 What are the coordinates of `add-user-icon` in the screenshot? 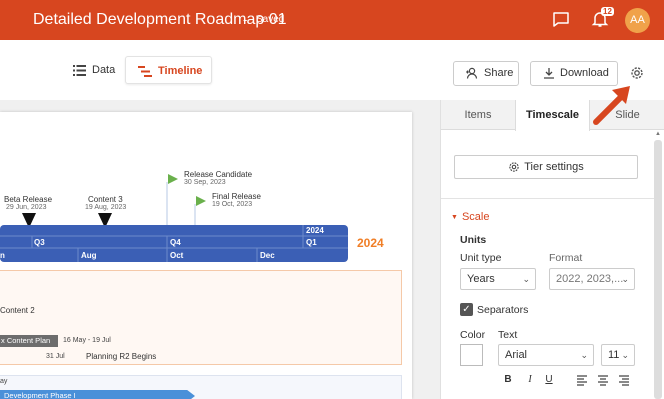 It's located at (472, 73).